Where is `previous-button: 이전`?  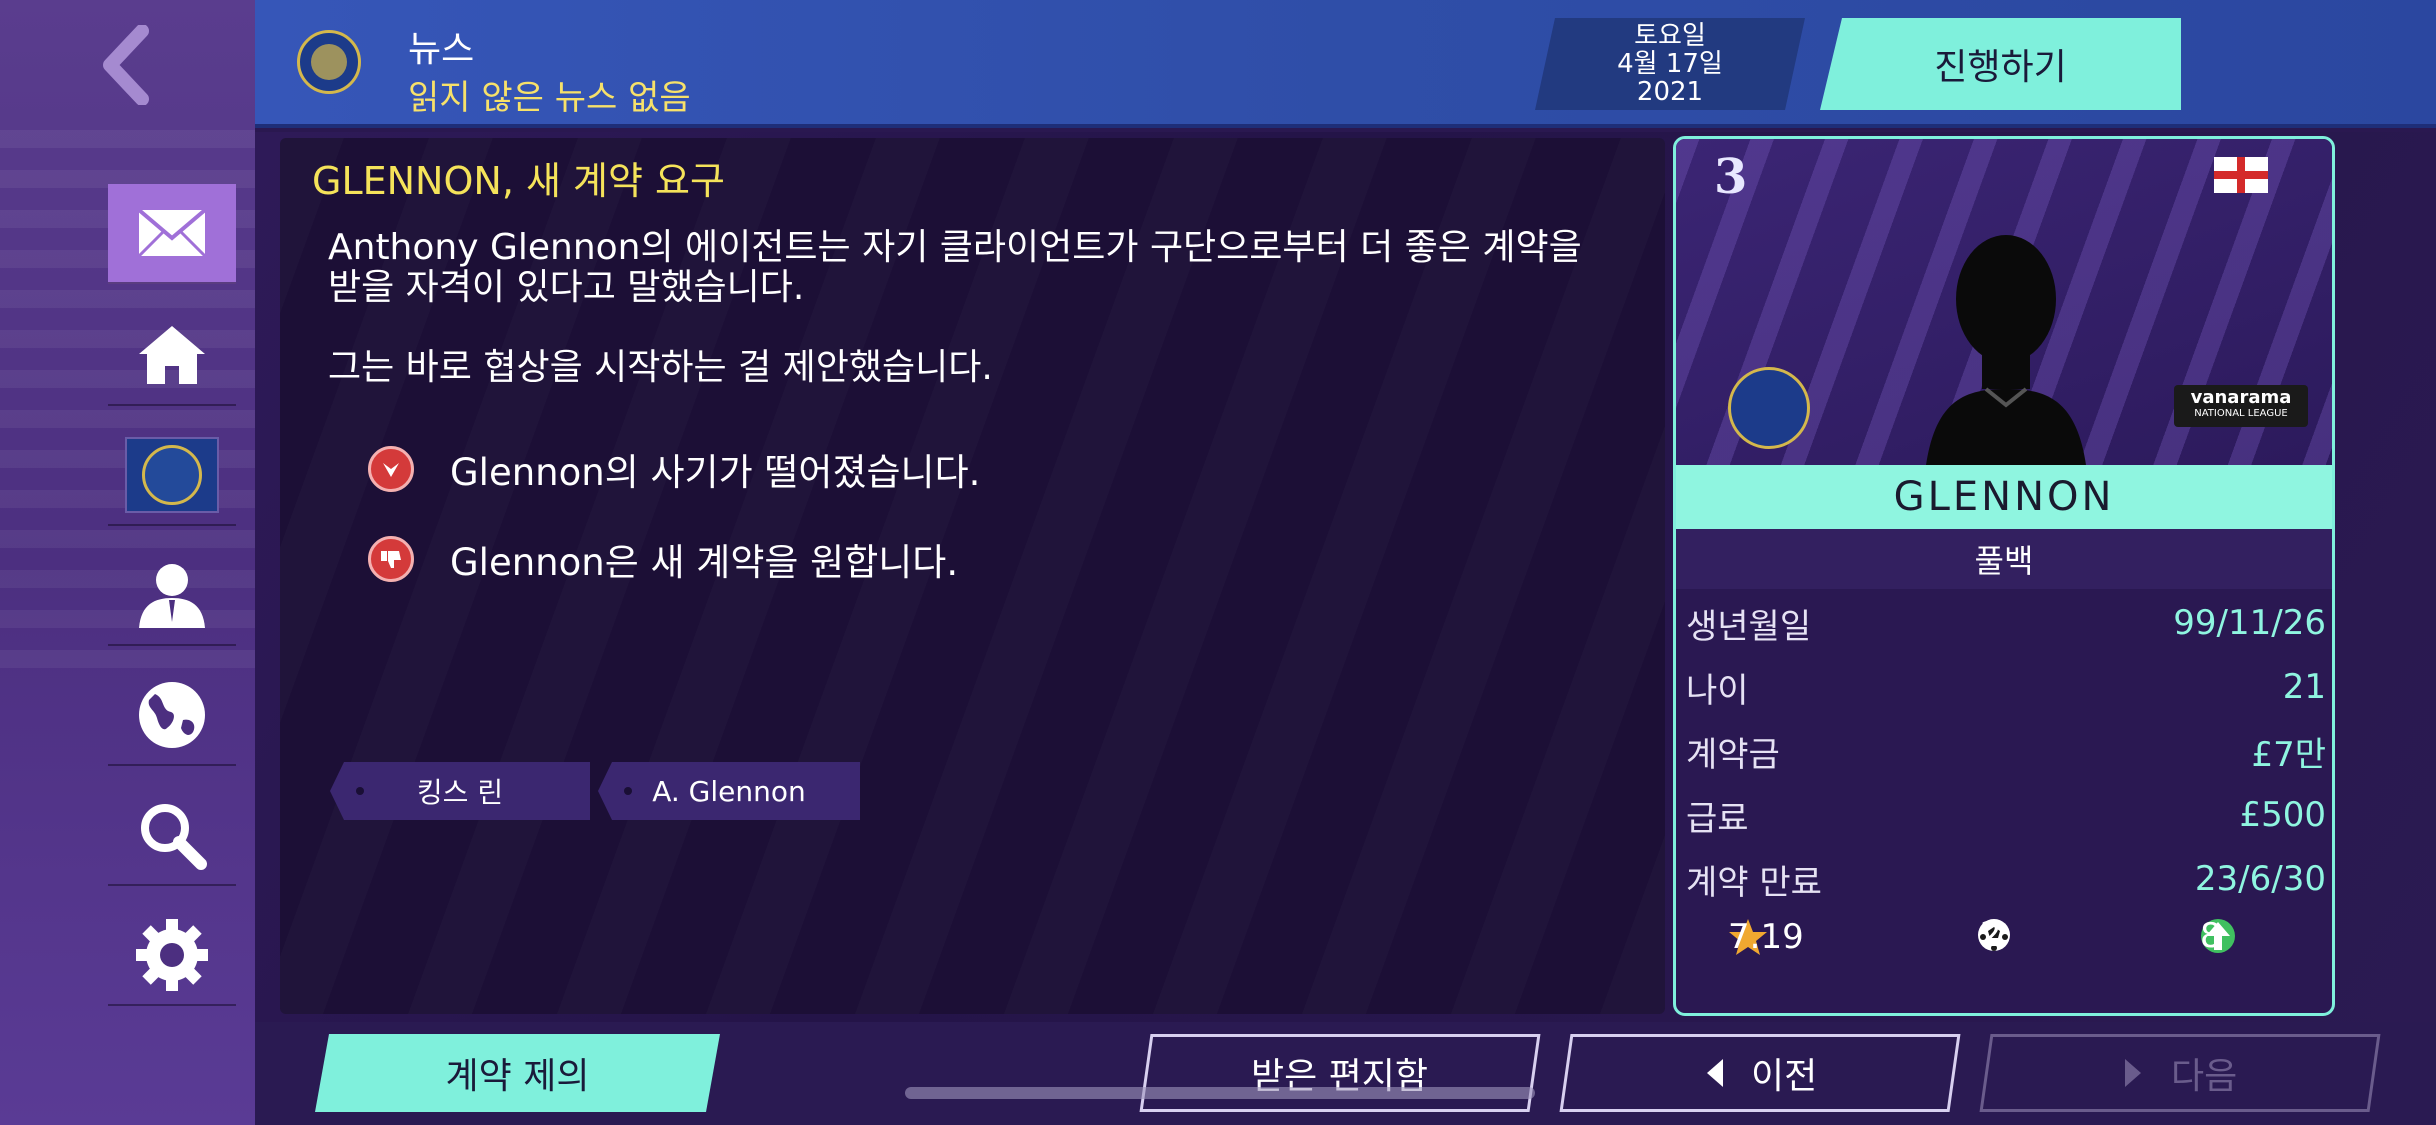 previous-button: 이전 is located at coordinates (1760, 1073).